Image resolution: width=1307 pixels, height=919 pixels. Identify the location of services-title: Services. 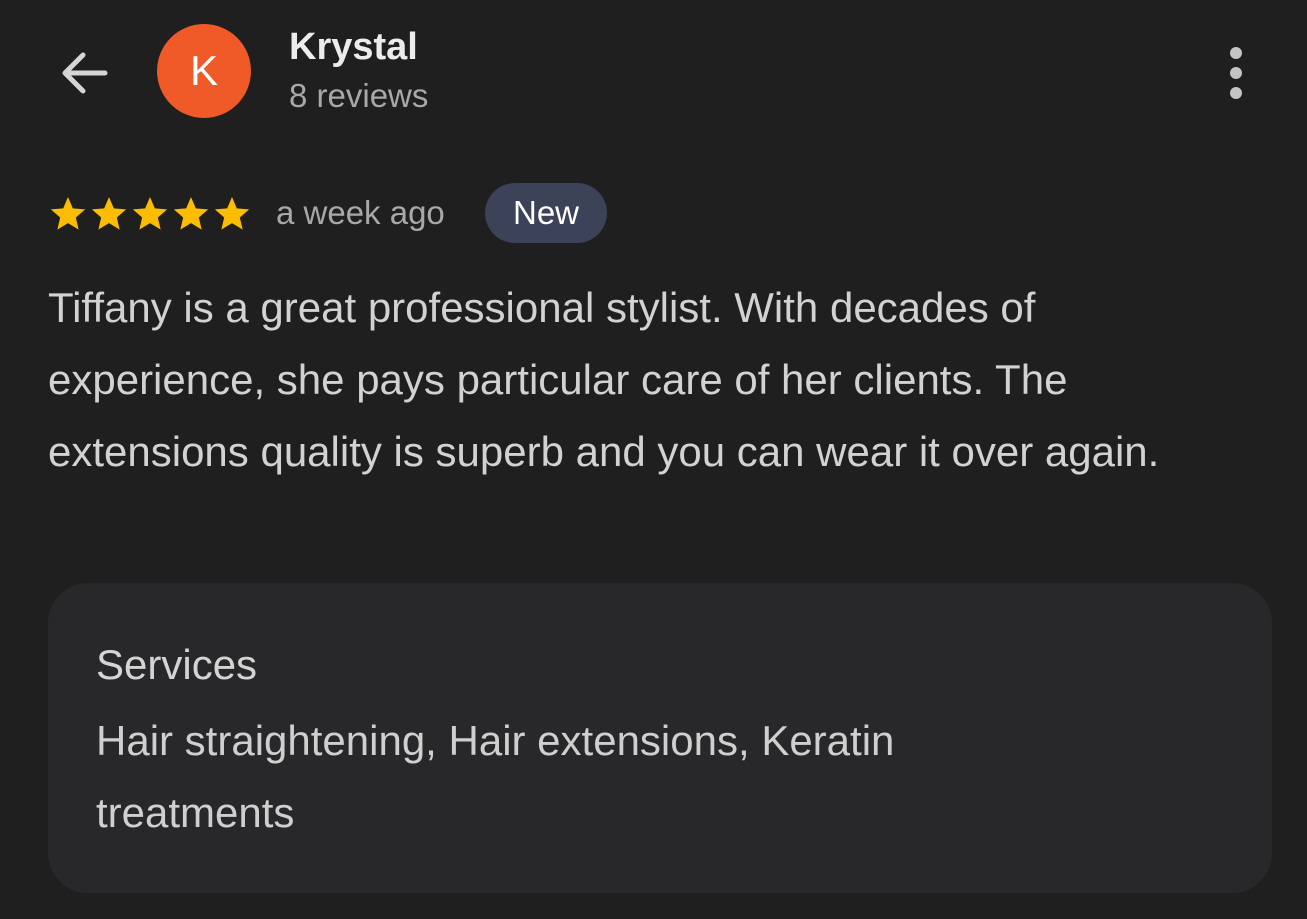
(177, 664).